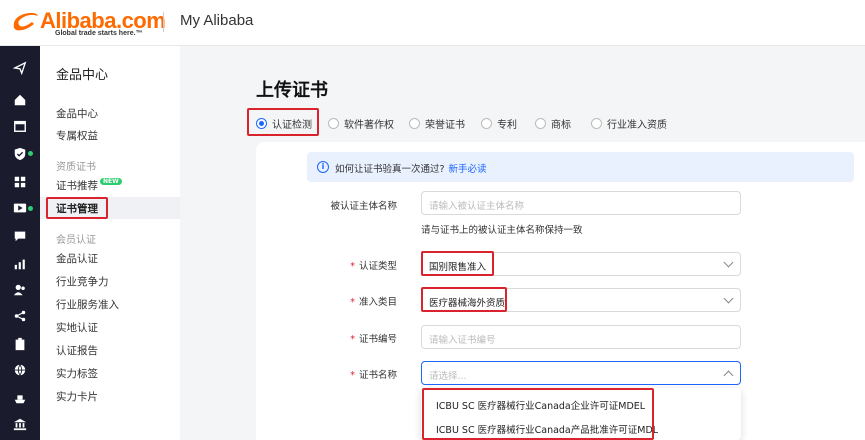  I want to click on nav-item-exclusive-rights: 专属权益, so click(77, 135).